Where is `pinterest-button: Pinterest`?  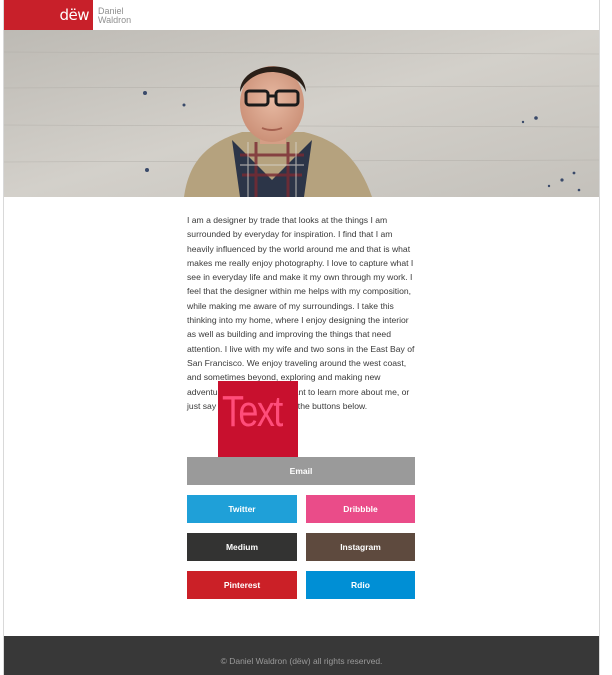
pinterest-button: Pinterest is located at coordinates (242, 585).